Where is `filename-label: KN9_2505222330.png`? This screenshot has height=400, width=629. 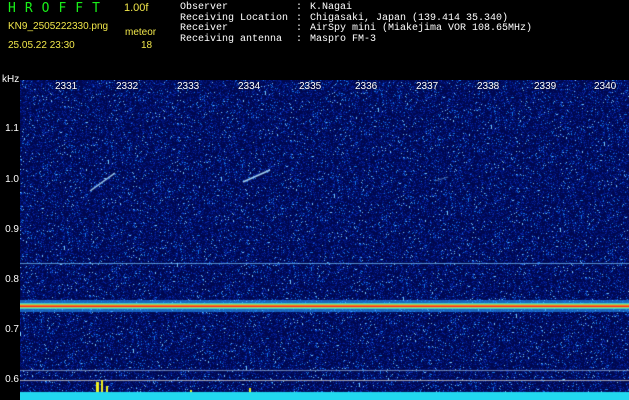
filename-label: KN9_2505222330.png is located at coordinates (58, 26).